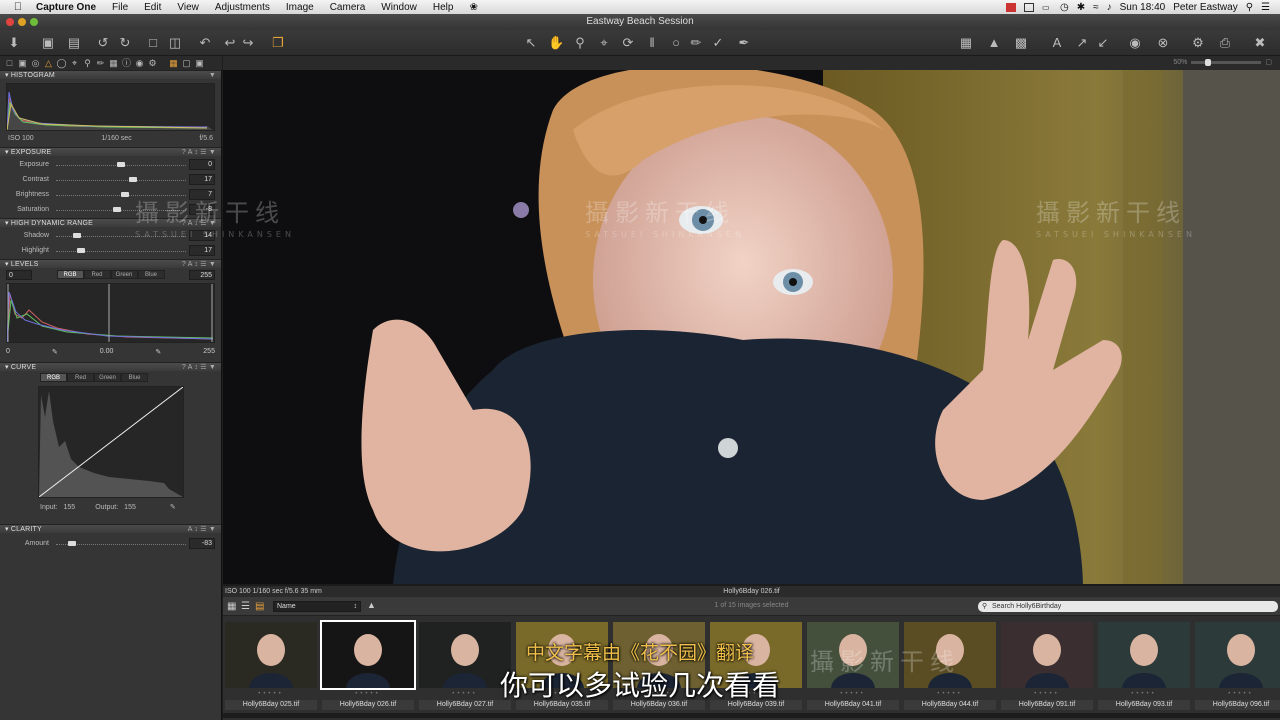  Describe the element at coordinates (531, 43) in the screenshot. I see `select-cursor-icon: ↖` at that location.